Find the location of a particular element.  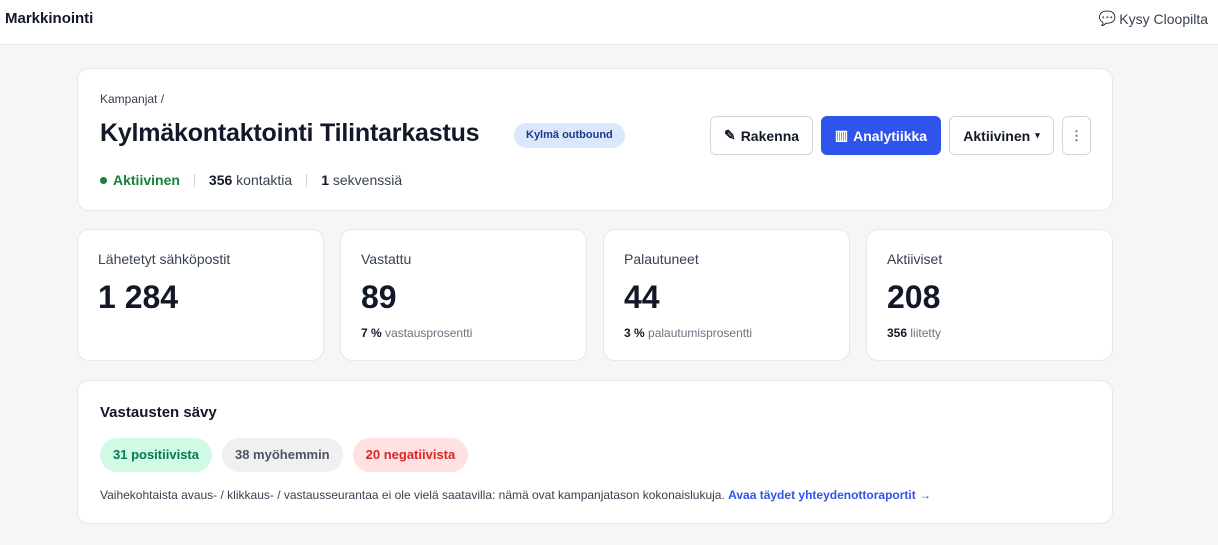

stat-subtext: 7 % vastausprosentti is located at coordinates (416, 333).